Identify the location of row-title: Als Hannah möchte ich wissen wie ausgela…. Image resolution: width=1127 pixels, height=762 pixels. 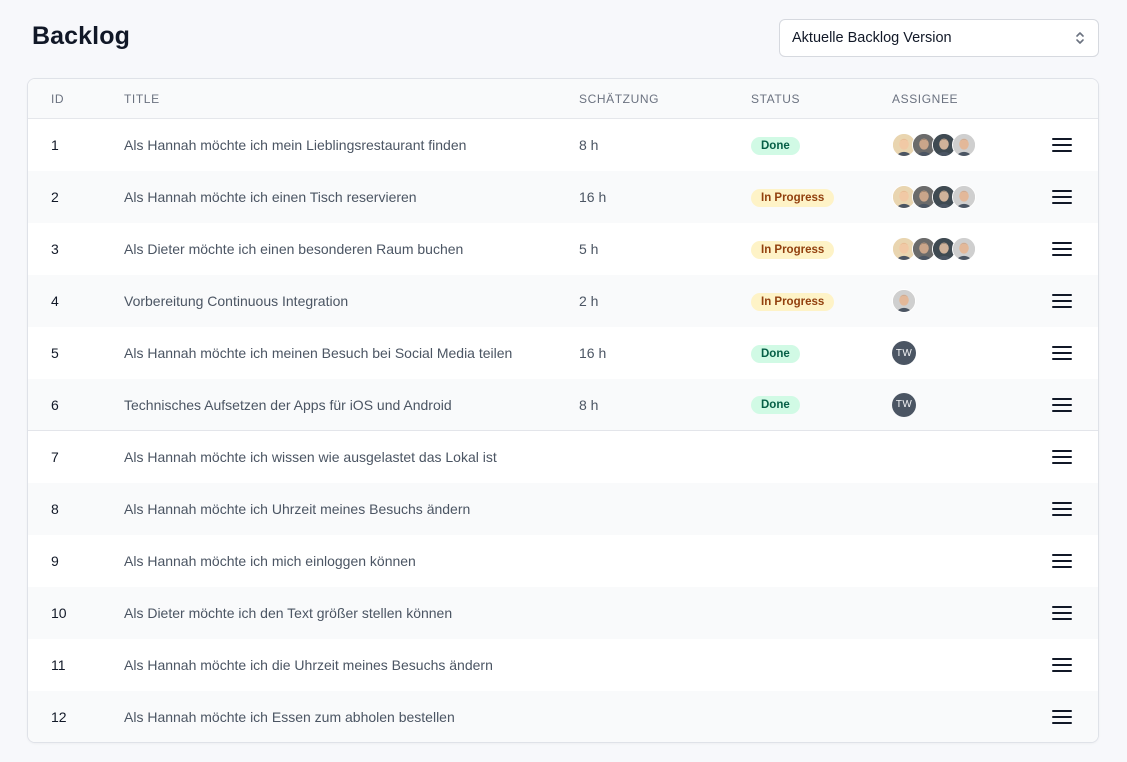
(351, 457).